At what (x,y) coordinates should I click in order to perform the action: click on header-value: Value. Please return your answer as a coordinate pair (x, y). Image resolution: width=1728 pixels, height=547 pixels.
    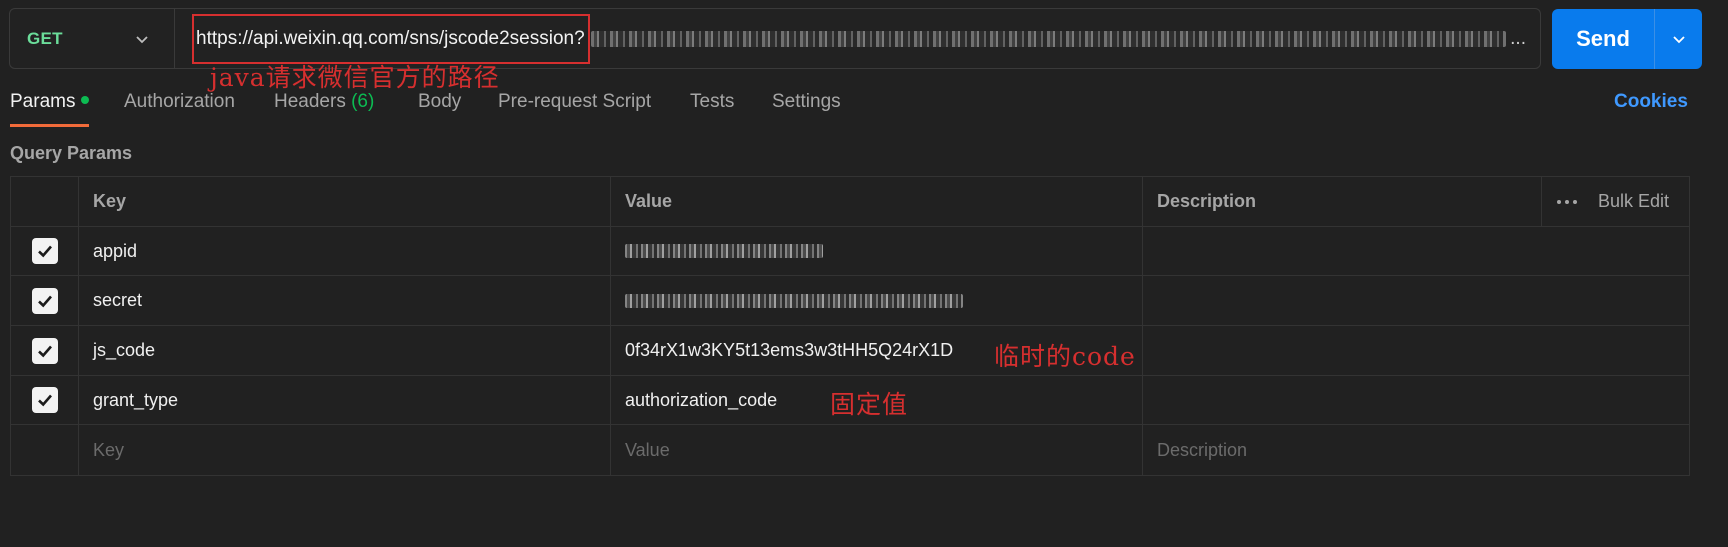
    Looking at the image, I should click on (877, 201).